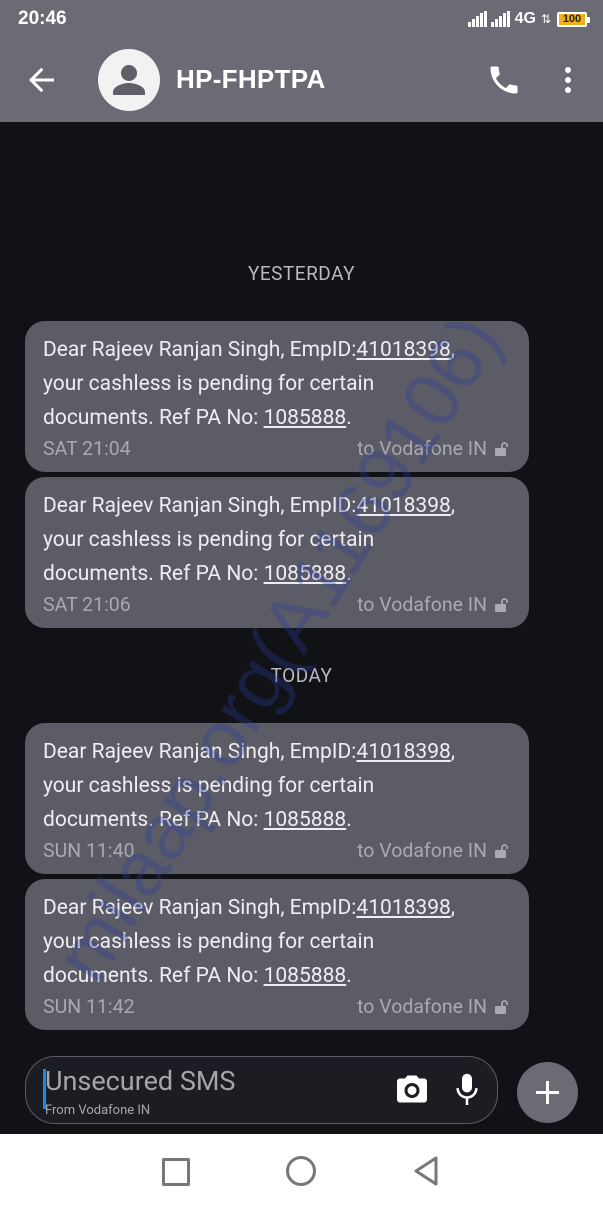 The image size is (603, 1206). I want to click on call-button, so click(504, 80).